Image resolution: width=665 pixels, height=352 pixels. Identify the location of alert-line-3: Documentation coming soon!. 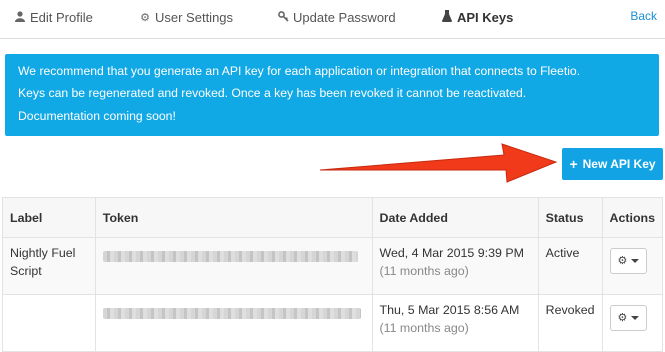
(97, 116).